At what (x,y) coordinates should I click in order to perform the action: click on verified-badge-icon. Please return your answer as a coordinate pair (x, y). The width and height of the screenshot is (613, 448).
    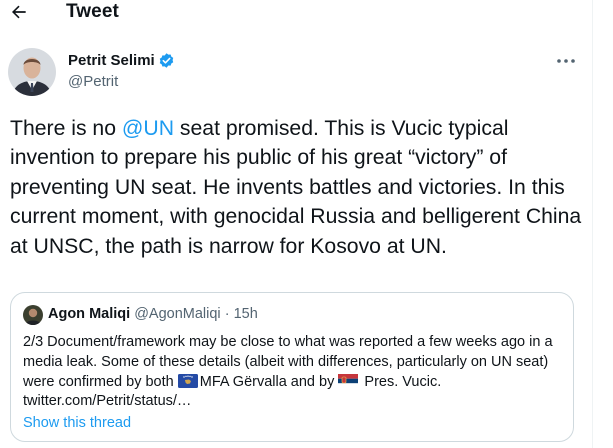
    Looking at the image, I should click on (166, 60).